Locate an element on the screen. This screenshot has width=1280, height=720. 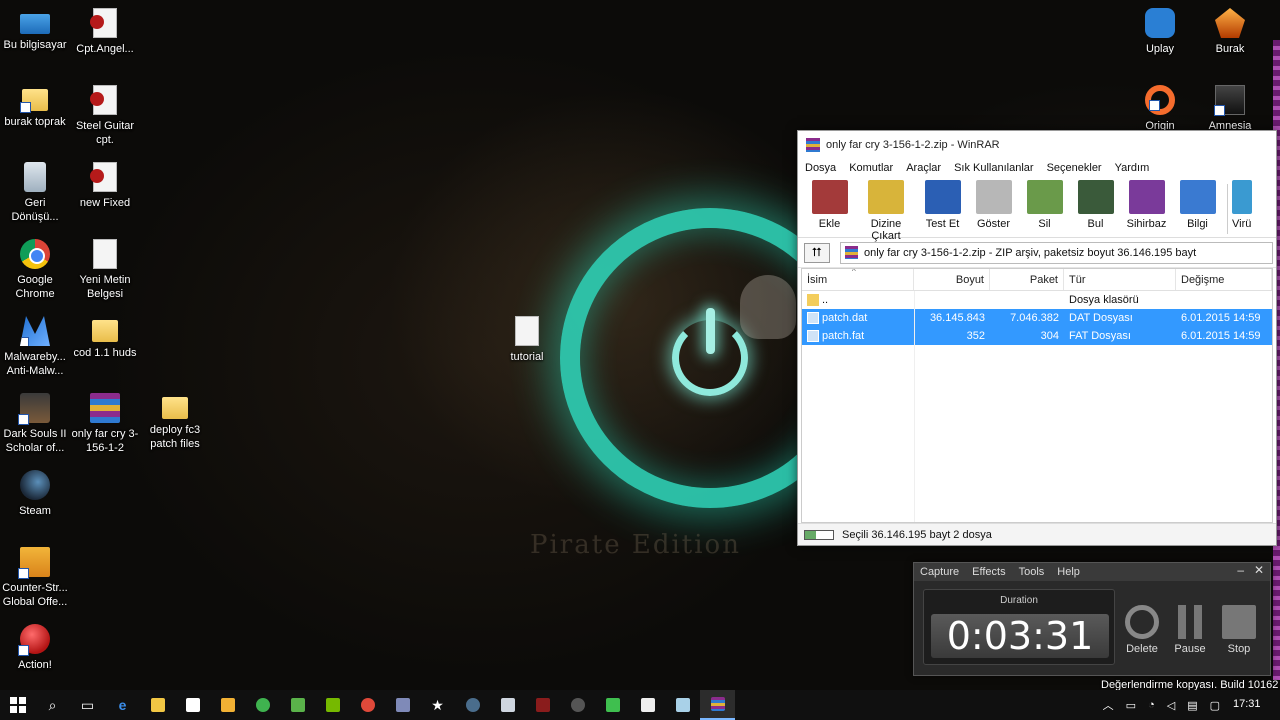
start-button is located at coordinates (17, 705).